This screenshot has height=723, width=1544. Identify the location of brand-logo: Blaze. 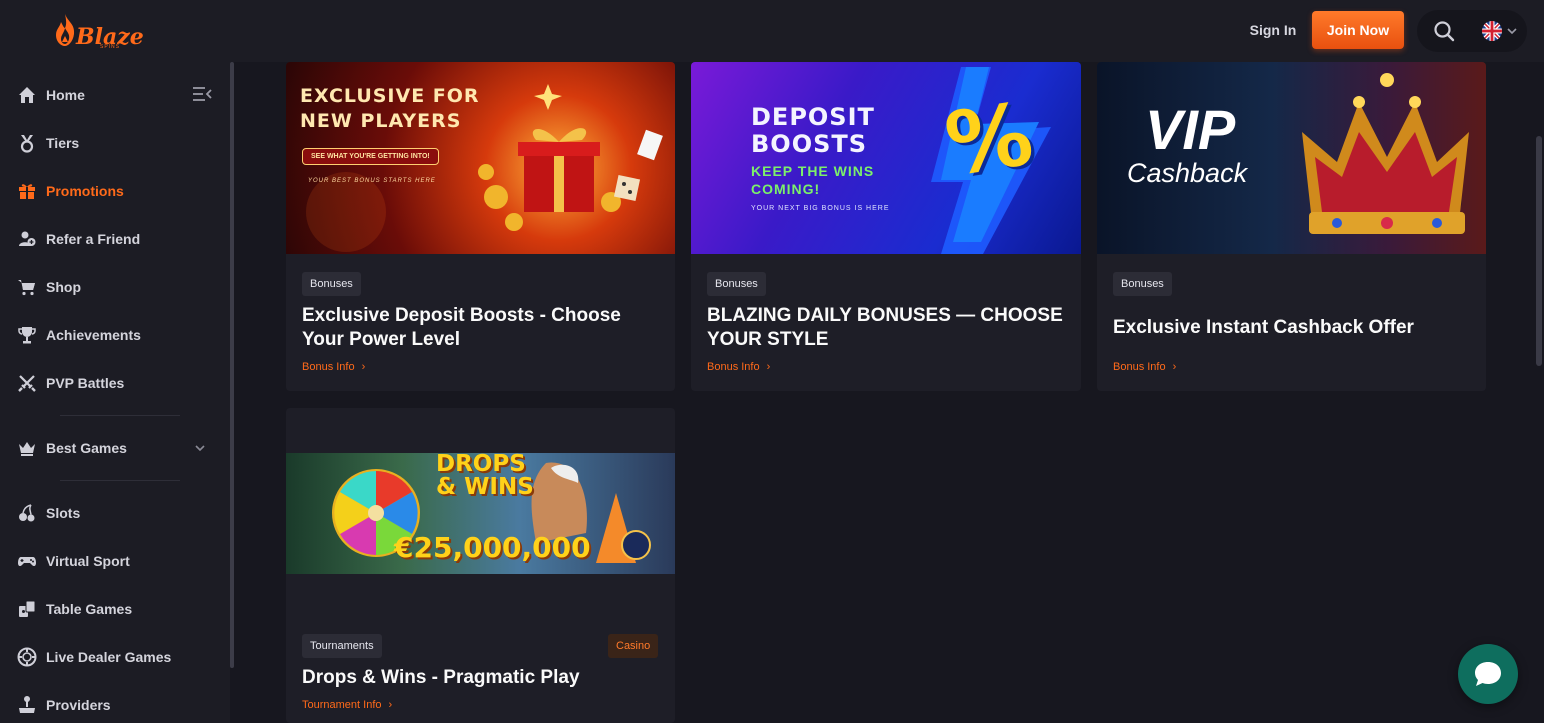
(98, 30).